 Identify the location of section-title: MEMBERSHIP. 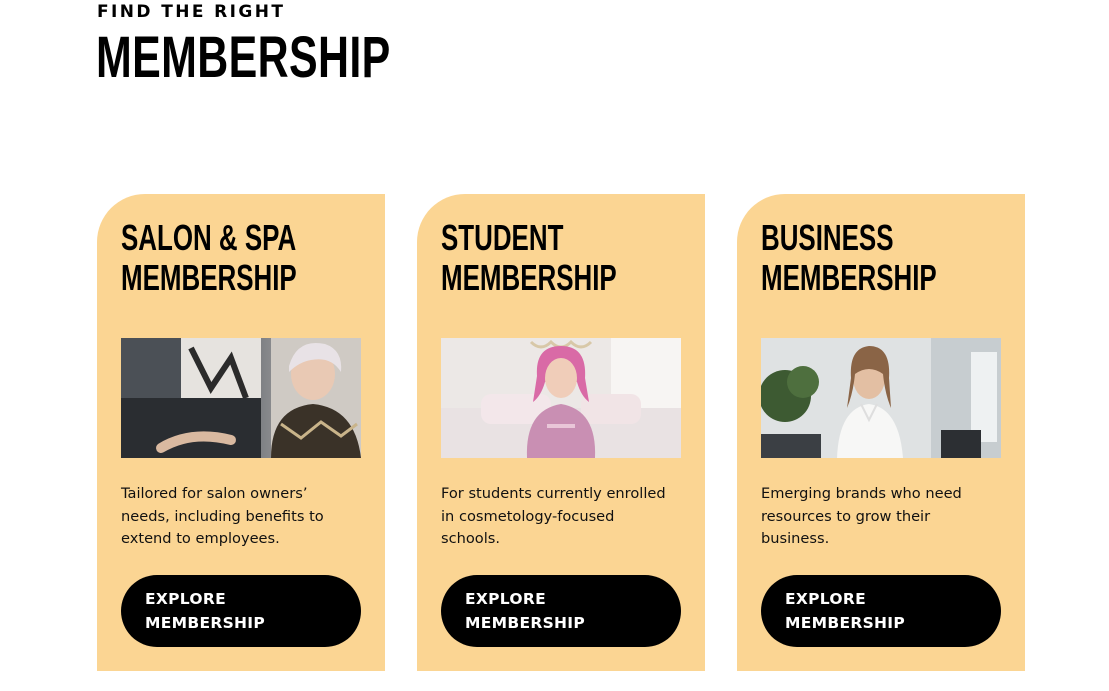
(243, 57).